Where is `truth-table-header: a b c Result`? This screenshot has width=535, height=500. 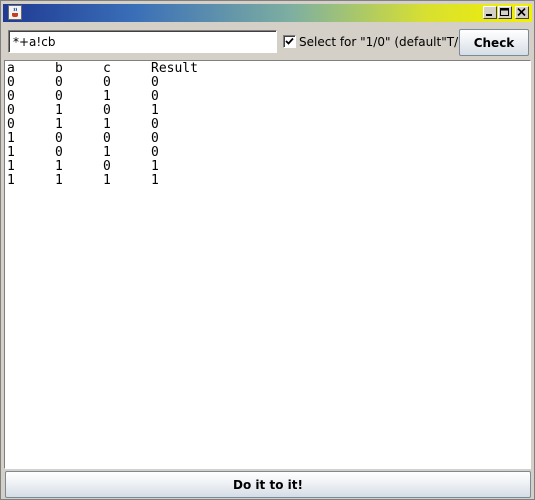
truth-table-header: a b c Result is located at coordinates (102, 69).